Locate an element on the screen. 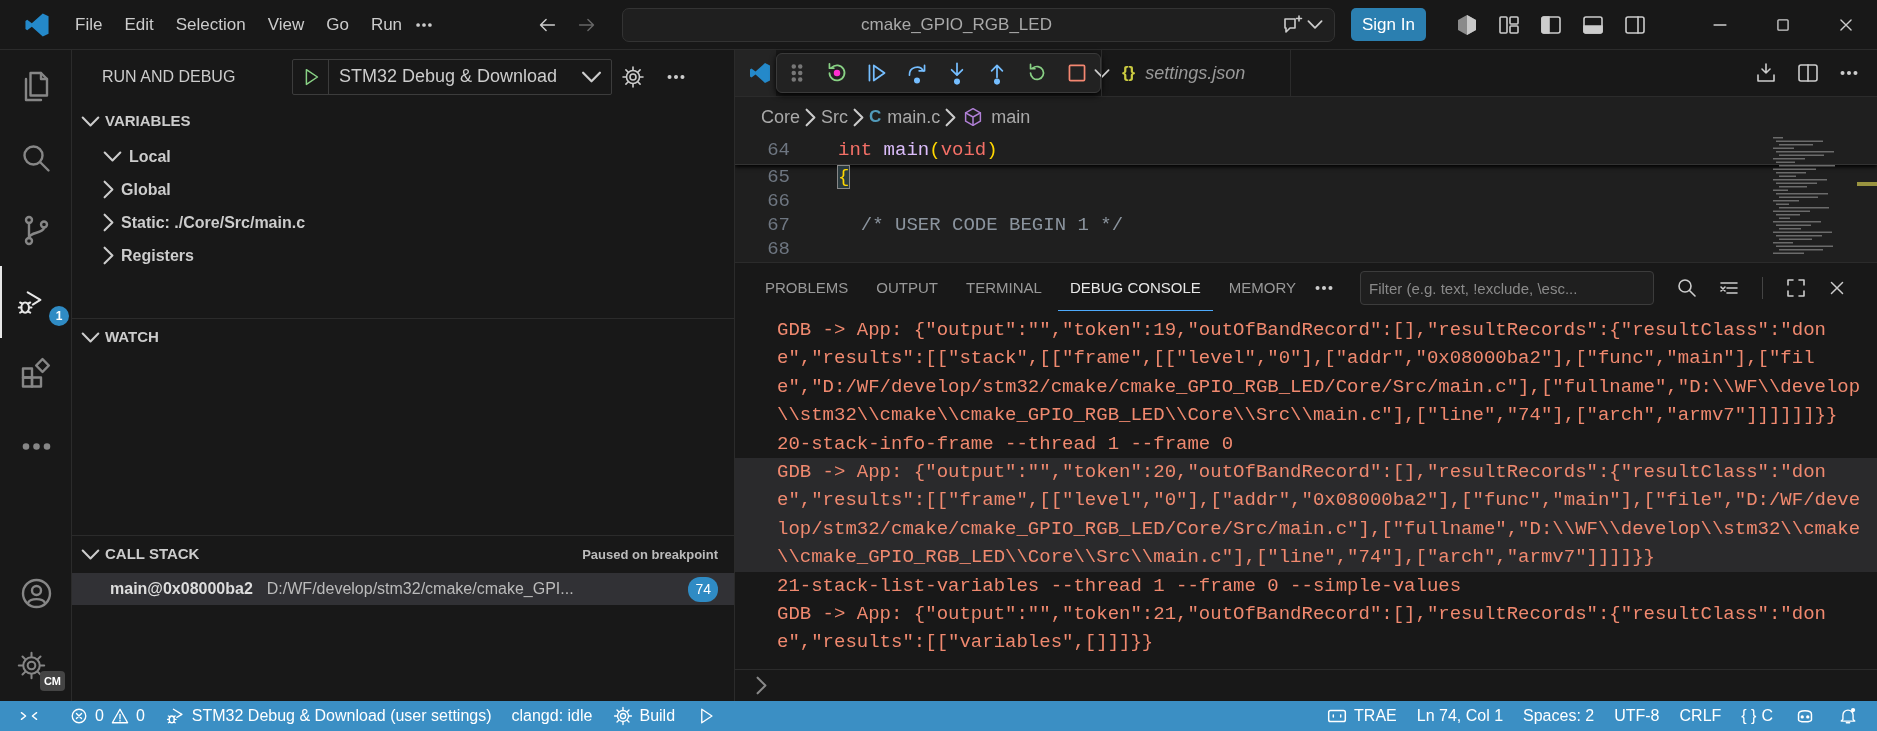  console-line: GDB -> App: {"output":"","token":19,"outOfBandRecord":[],"resultRecords":{"resultClass":"done","results":[["stack",[["frame",[["level","0"],["addr","0x08000ba2"],["func","main"],["file","D:/WF/develop/stm32/cmake/cmake_GPIO_RGB_LED/Core/Src/main.c"],["fullname","D:\\WF\\develop\\stm32\\cmake\\cmake_GPIO_RGB_LED\\Core\\Src\\main.c"],["line","74"],["arch","armv7"]]]]]]}} is located at coordinates (1319, 373).